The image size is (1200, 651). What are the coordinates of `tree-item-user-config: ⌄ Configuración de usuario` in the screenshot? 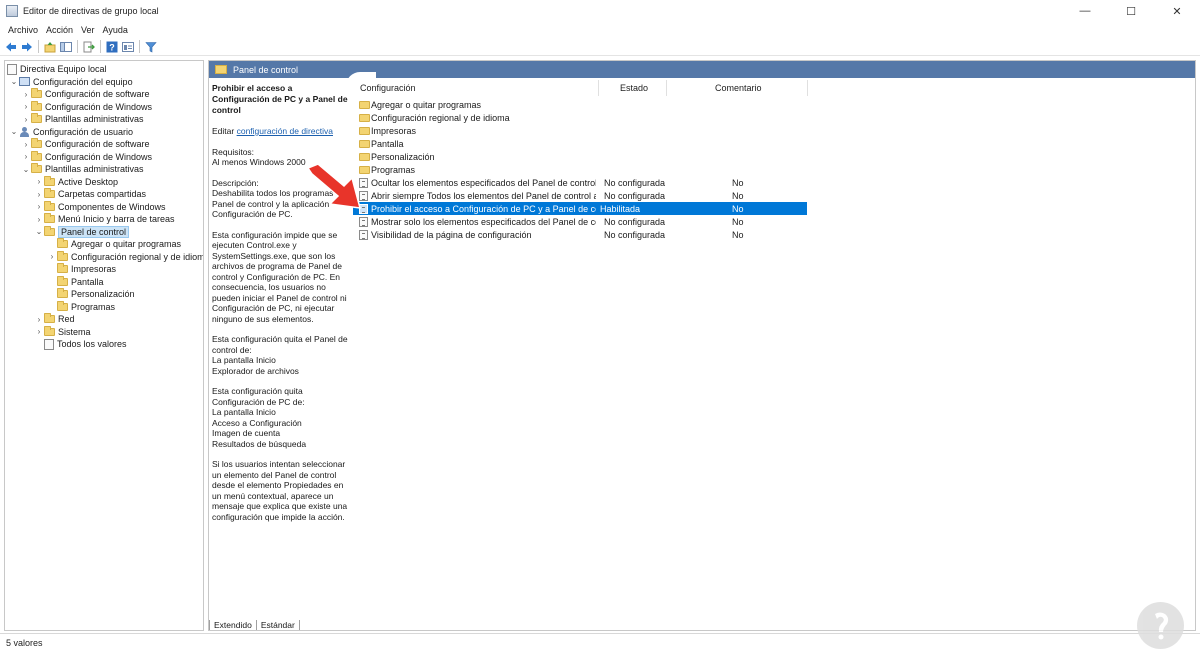 It's located at (71, 132).